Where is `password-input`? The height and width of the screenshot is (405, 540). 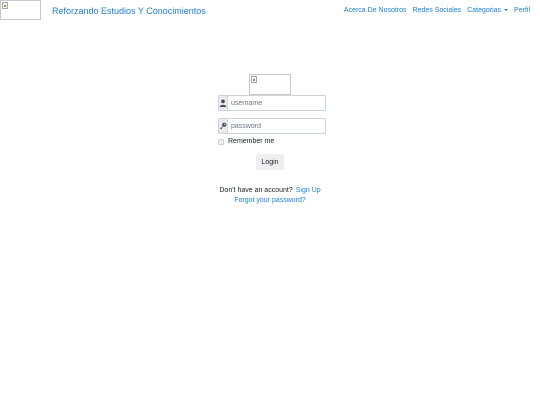 password-input is located at coordinates (276, 126).